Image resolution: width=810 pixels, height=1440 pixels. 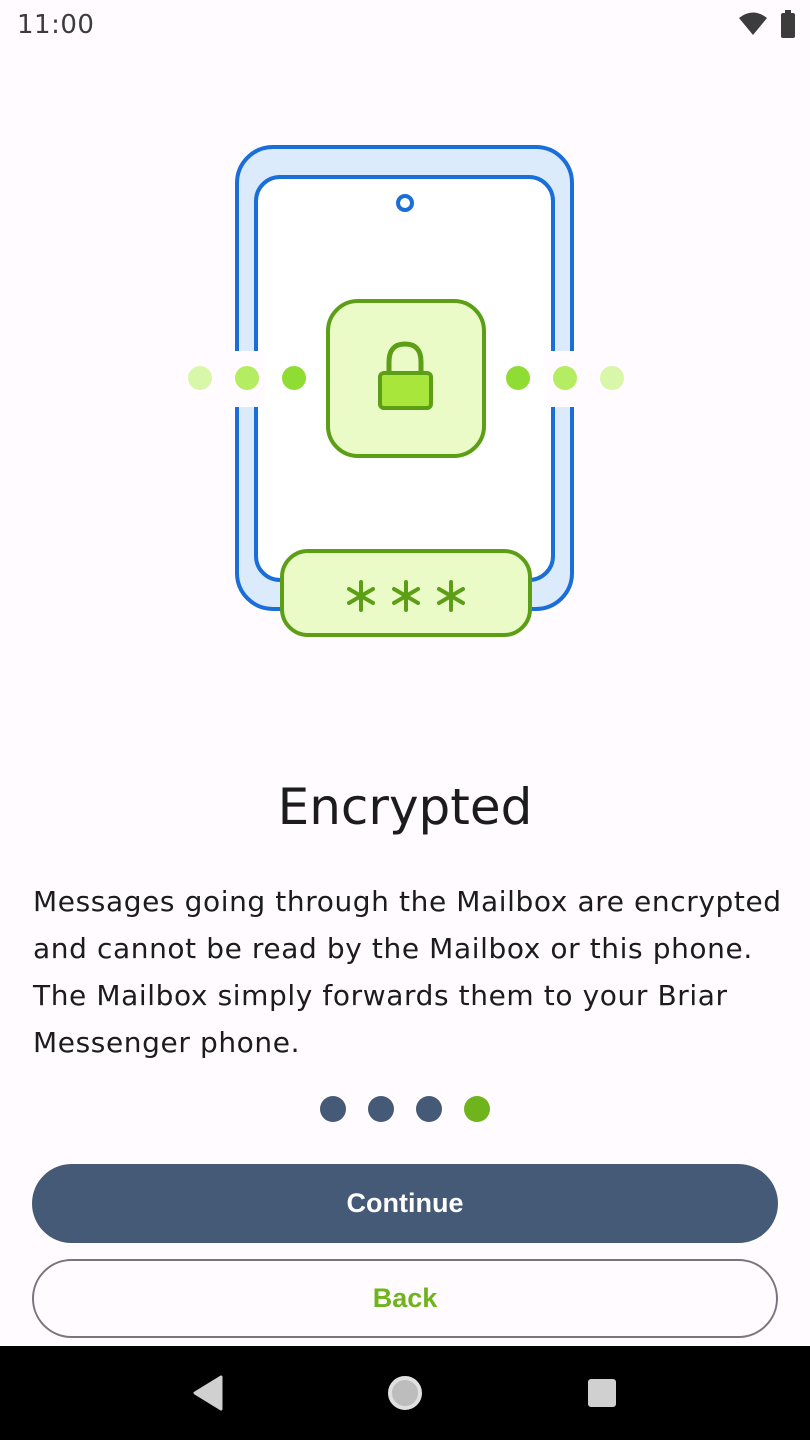 What do you see at coordinates (565, 378) in the screenshot?
I see `right-transfer-dots` at bounding box center [565, 378].